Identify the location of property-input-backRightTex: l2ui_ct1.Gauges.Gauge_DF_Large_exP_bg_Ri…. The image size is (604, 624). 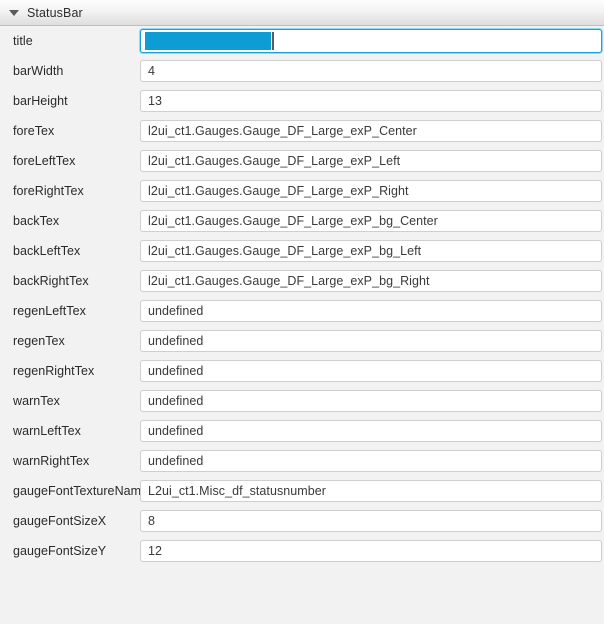
(371, 281).